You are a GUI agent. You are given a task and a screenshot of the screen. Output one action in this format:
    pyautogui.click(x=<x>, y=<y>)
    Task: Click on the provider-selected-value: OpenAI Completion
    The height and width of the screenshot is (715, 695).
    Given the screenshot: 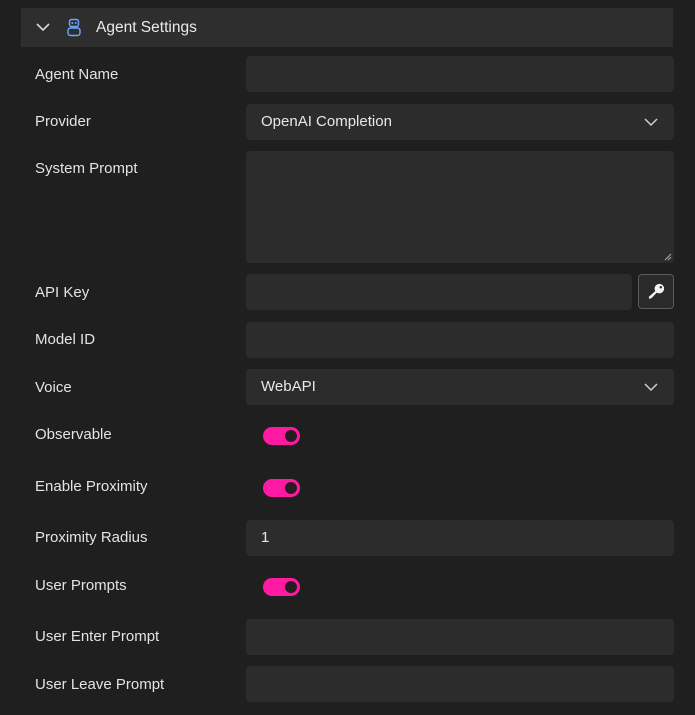 What is the action you would take?
    pyautogui.click(x=326, y=121)
    